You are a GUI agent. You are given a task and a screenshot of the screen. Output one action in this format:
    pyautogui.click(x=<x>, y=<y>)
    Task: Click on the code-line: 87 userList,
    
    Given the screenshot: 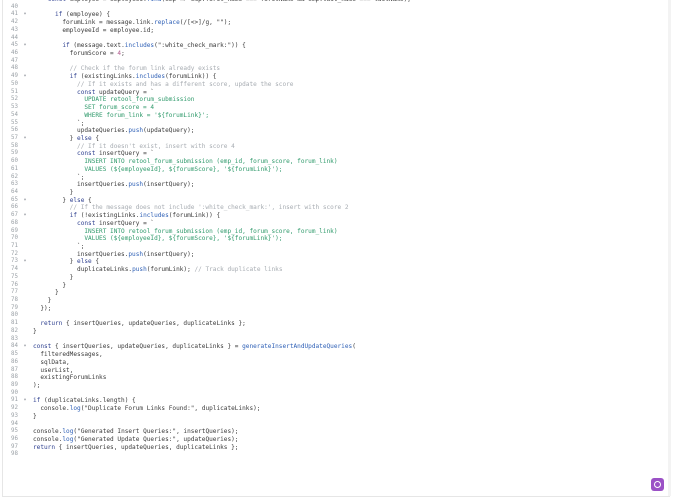 What is the action you would take?
    pyautogui.click(x=336, y=371)
    